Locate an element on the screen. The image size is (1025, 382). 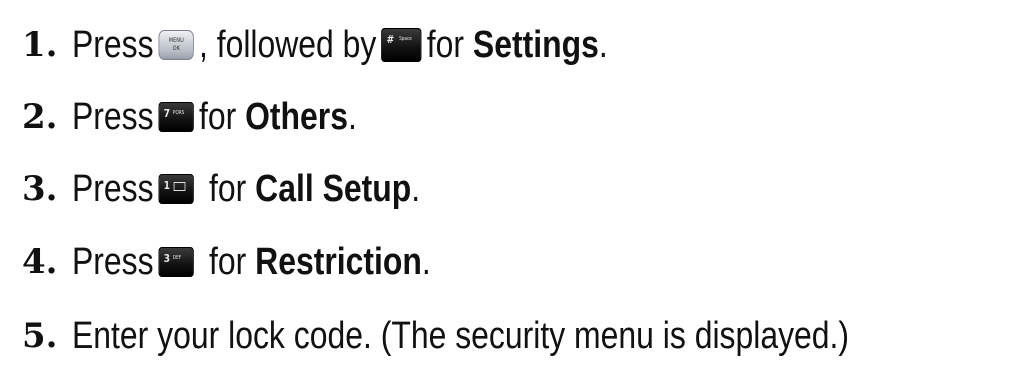
pound-key-icon: # Space is located at coordinates (401, 45).